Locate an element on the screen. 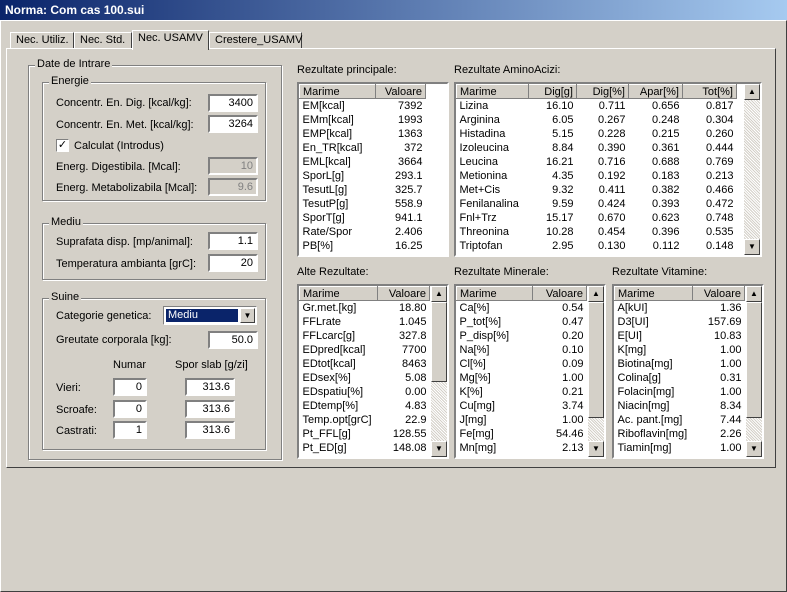 The width and height of the screenshot is (787, 592). table-row: EDsex[%] 5.08 is located at coordinates (365, 378).